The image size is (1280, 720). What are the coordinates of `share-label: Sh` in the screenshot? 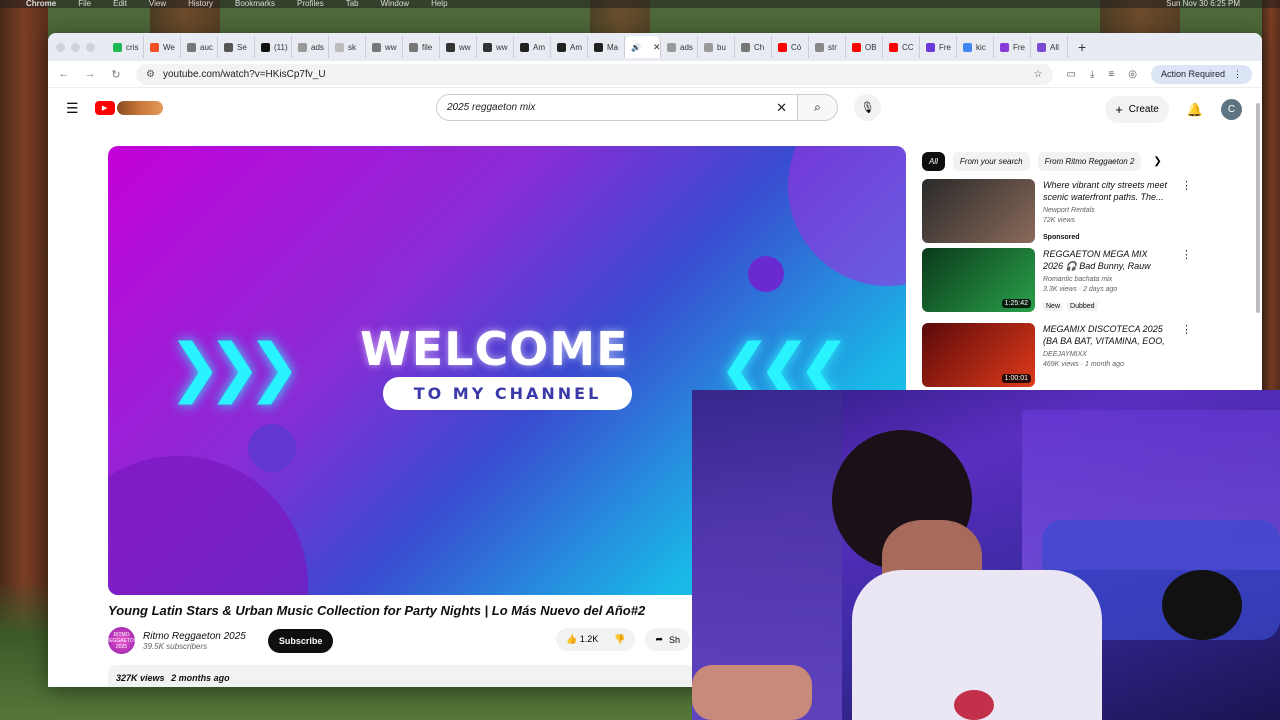 It's located at (675, 639).